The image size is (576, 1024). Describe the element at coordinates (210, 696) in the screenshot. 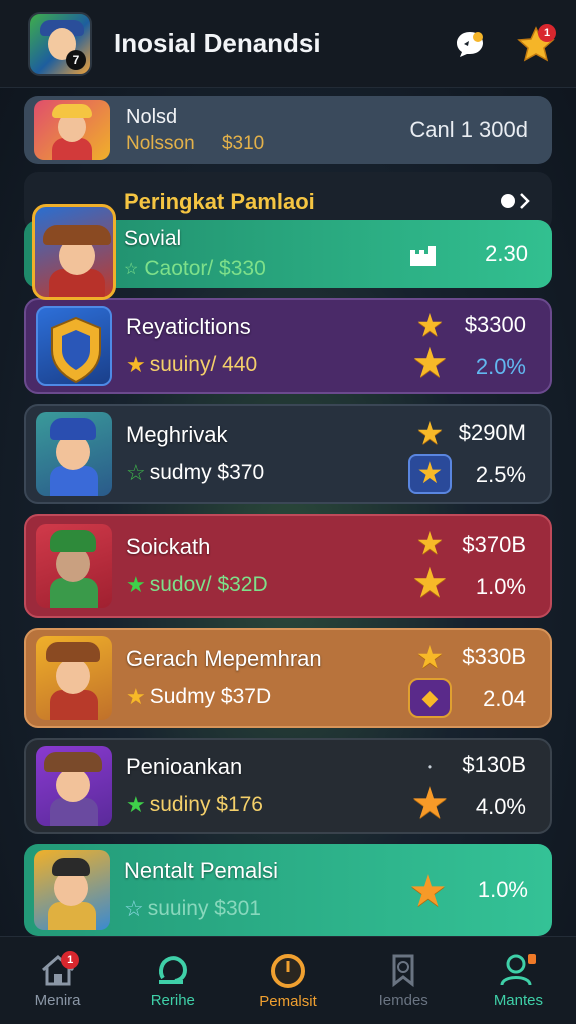

I see `player-sub: Sudmy $37D` at that location.